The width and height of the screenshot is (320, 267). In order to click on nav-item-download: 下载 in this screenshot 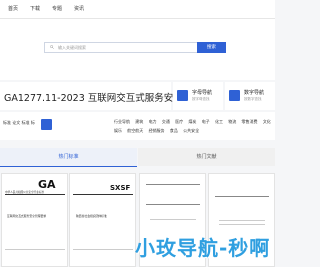, I will do `click(35, 8)`.